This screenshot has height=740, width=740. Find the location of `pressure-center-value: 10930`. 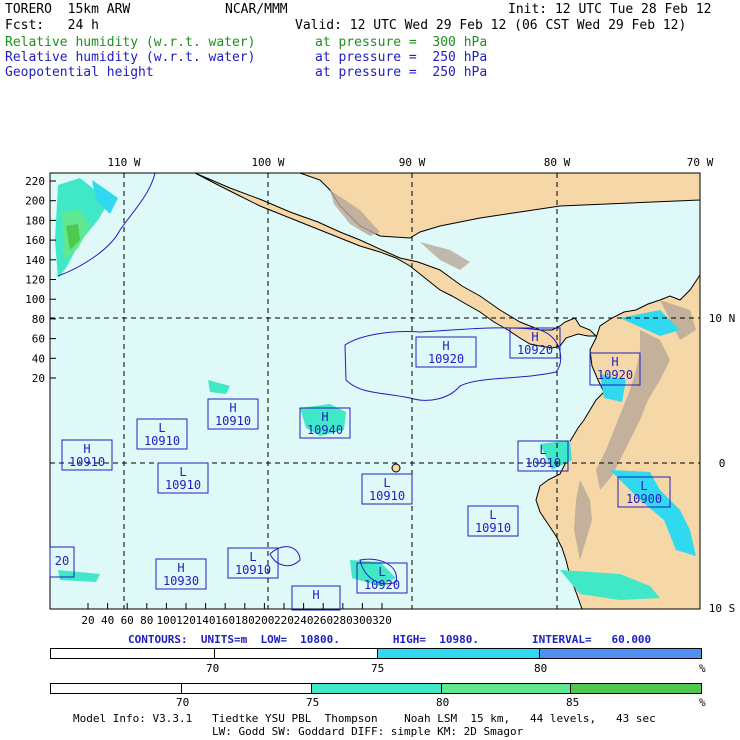

pressure-center-value: 10930 is located at coordinates (181, 581).